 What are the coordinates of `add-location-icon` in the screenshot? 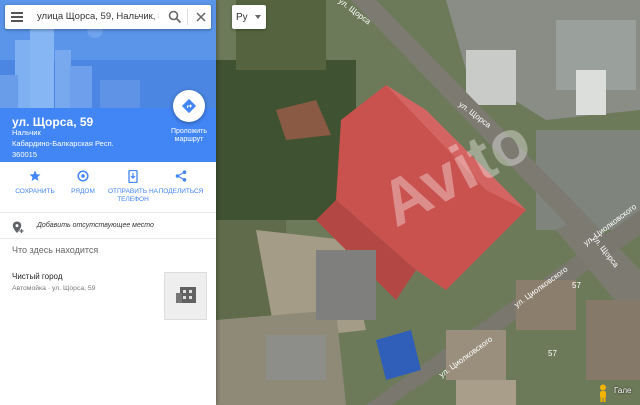 It's located at (18, 227).